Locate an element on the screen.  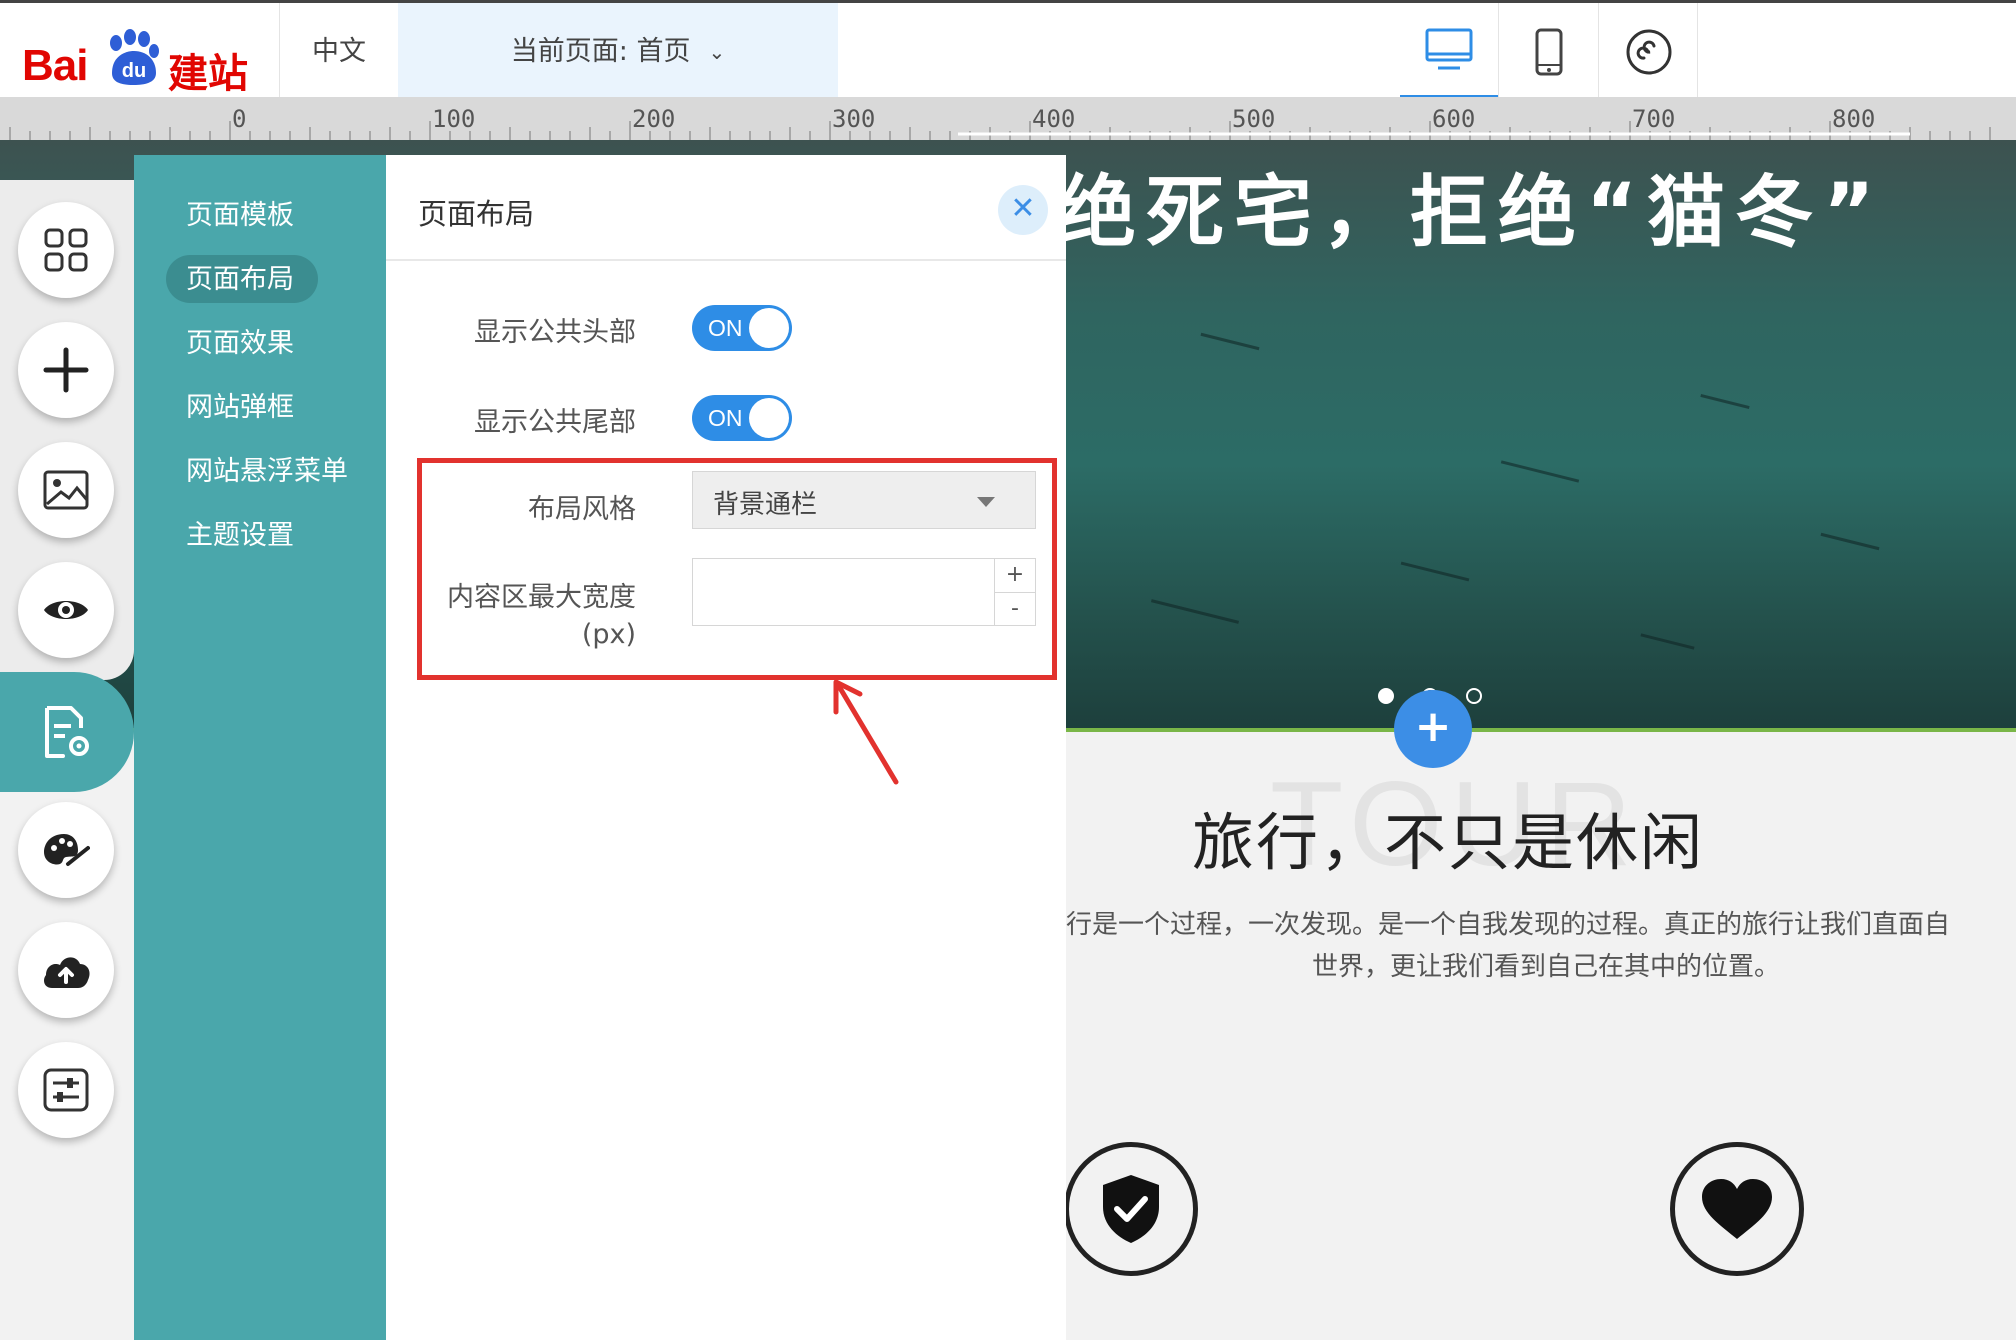
tool-column is located at coordinates (67, 740).